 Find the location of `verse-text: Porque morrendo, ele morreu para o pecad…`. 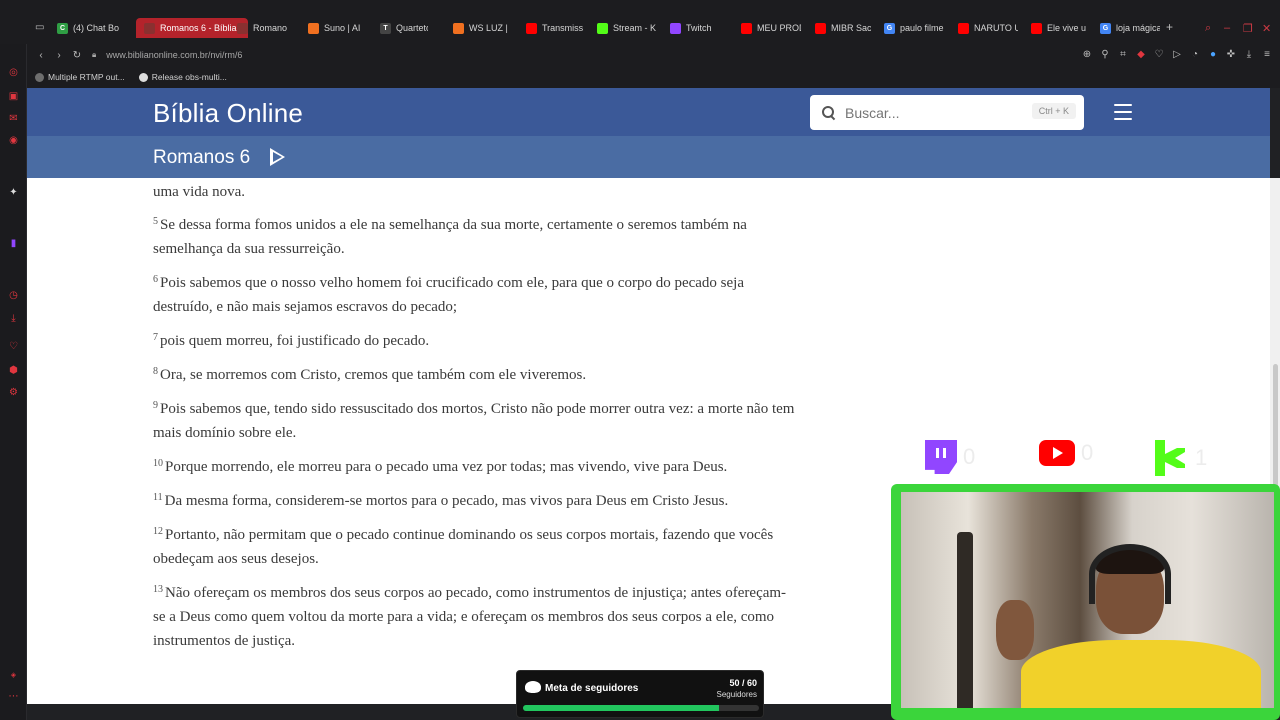

verse-text: Porque morrendo, ele morreu para o pecad… is located at coordinates (446, 467).